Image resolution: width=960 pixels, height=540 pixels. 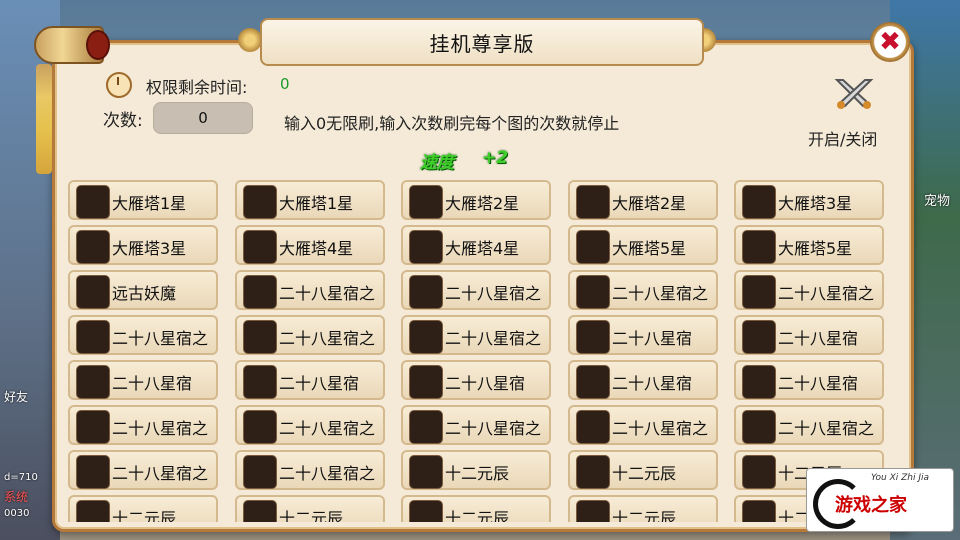 What do you see at coordinates (17, 513) in the screenshot?
I see `hud-readout-2: 0030` at bounding box center [17, 513].